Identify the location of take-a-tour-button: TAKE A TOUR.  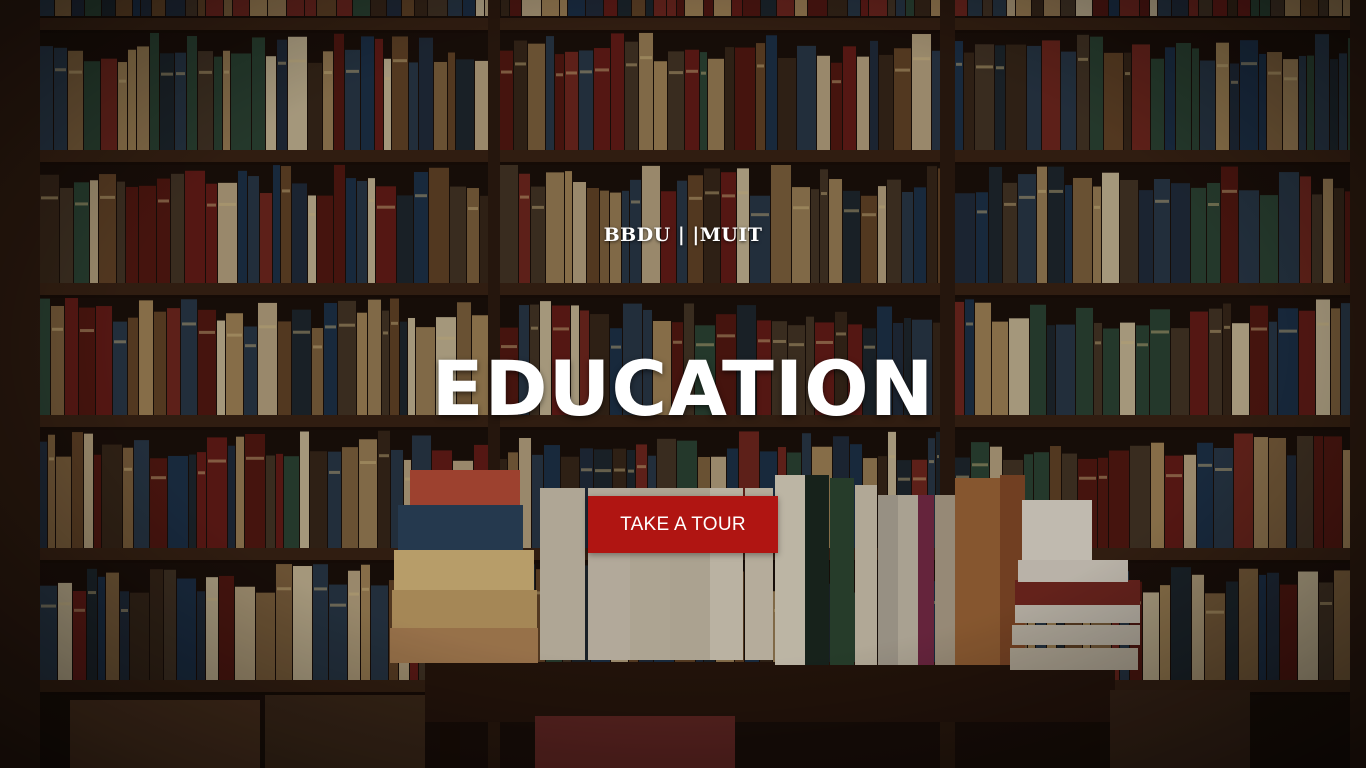
(683, 524).